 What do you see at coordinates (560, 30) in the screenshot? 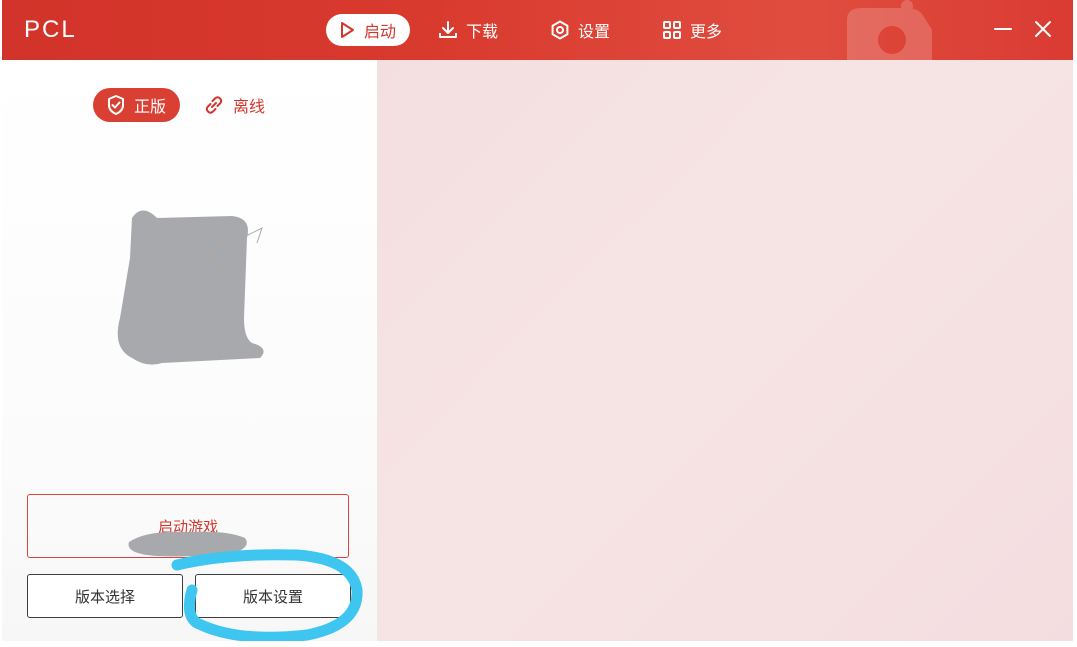
I see `settings-icon` at bounding box center [560, 30].